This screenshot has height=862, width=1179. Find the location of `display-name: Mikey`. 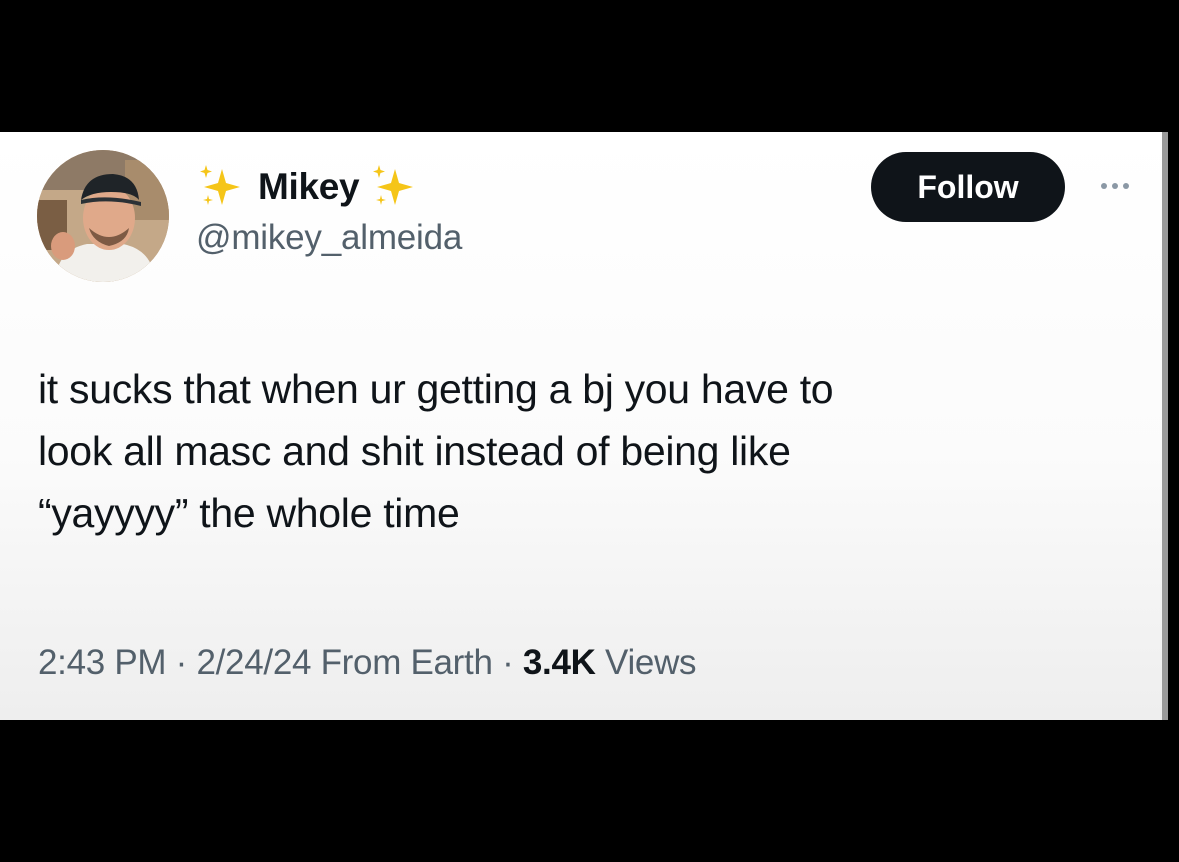

display-name: Mikey is located at coordinates (309, 187).